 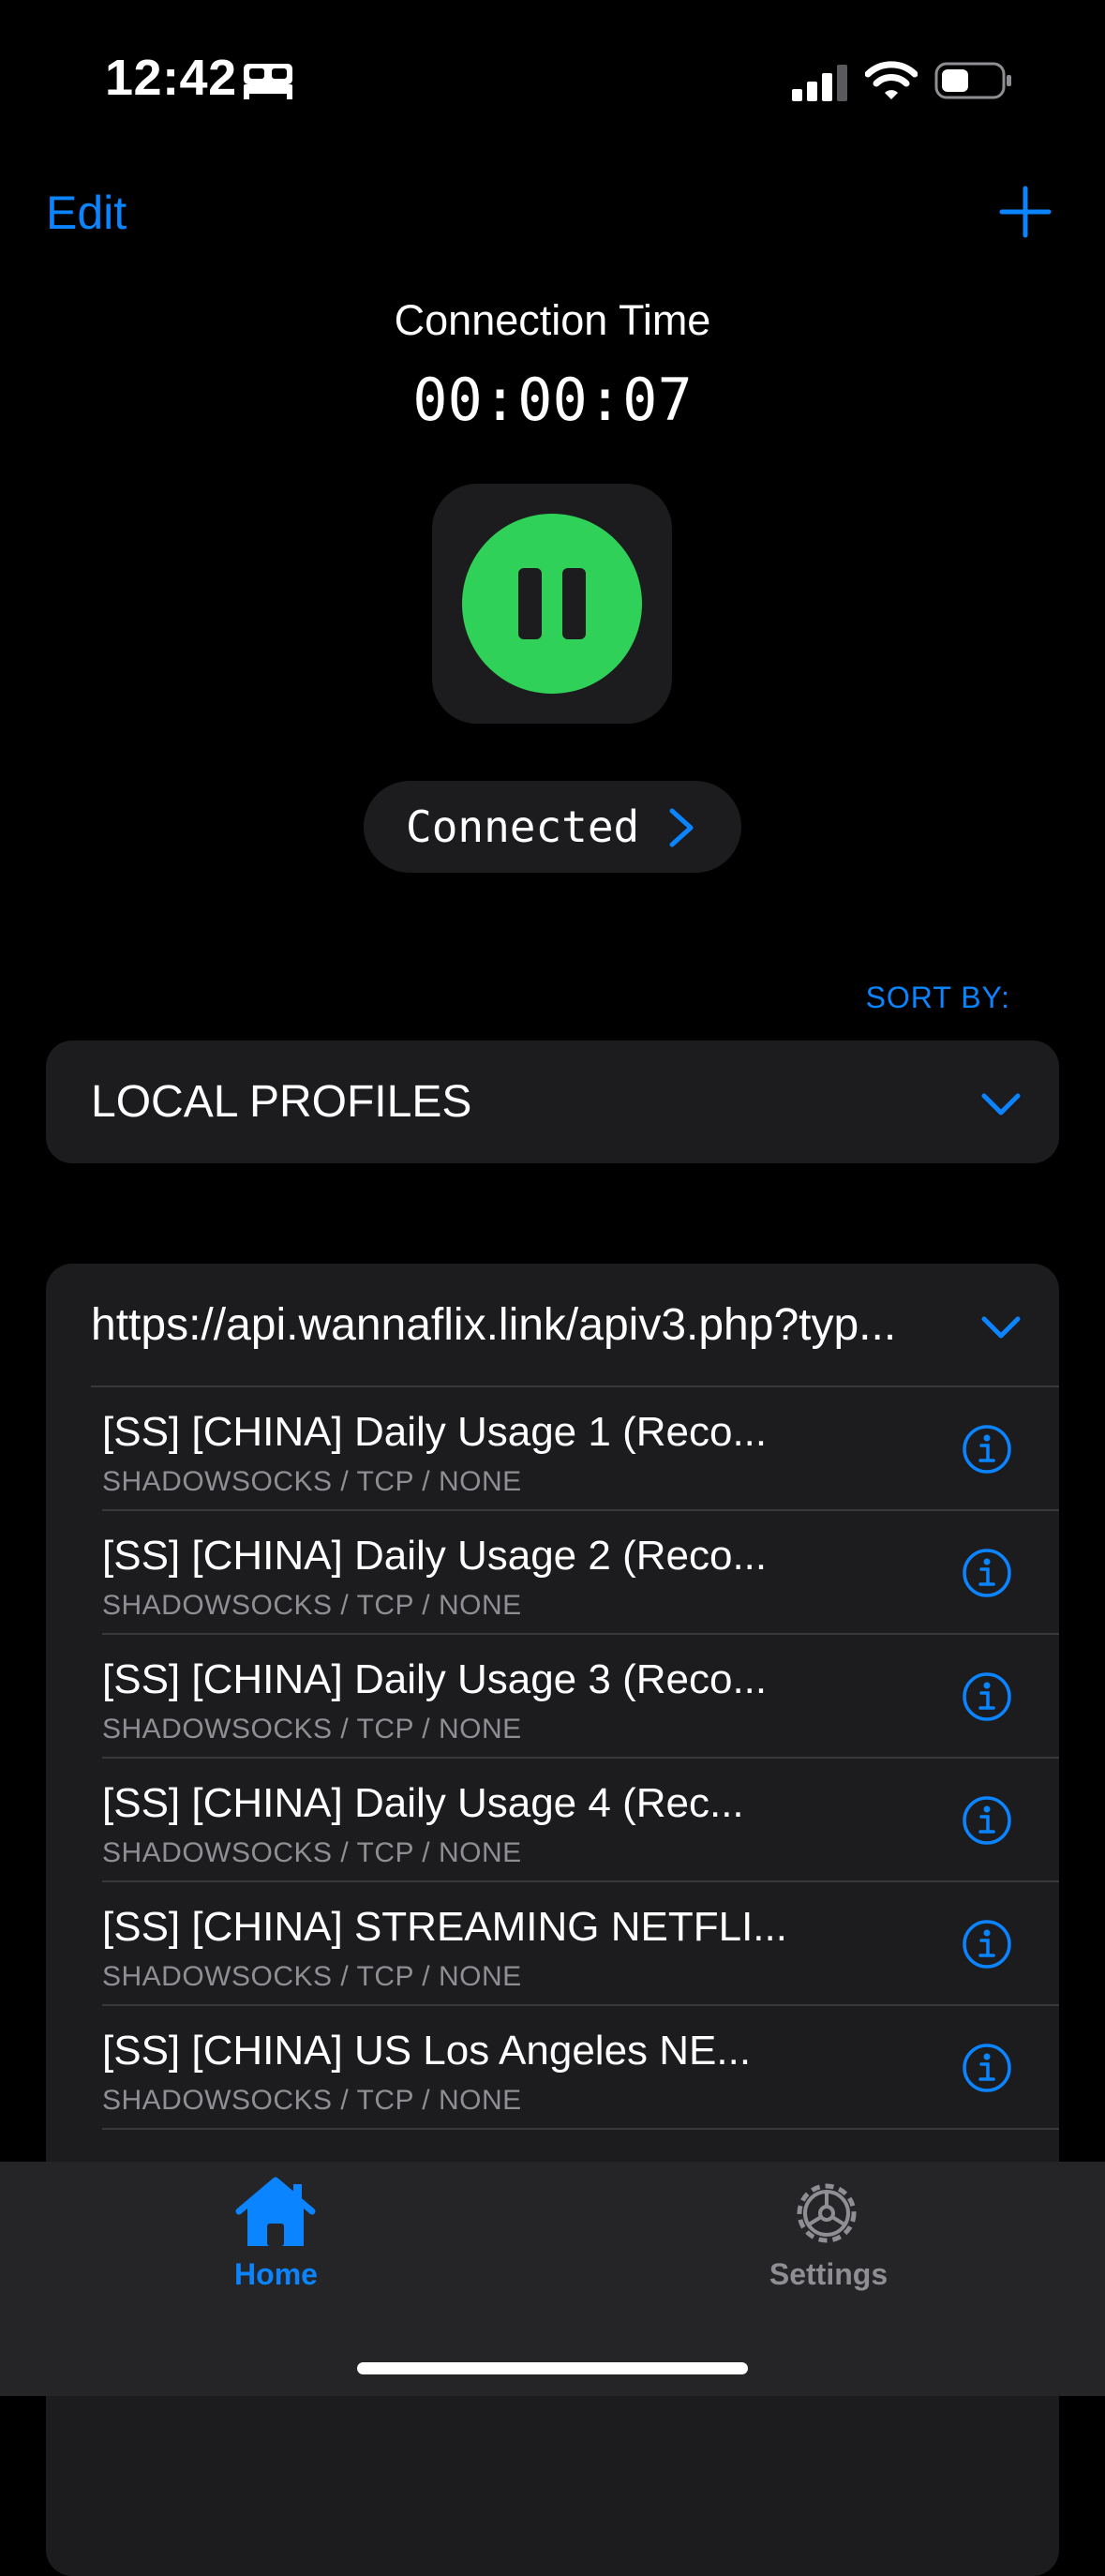 I want to click on connection-toggle-button, so click(x=552, y=604).